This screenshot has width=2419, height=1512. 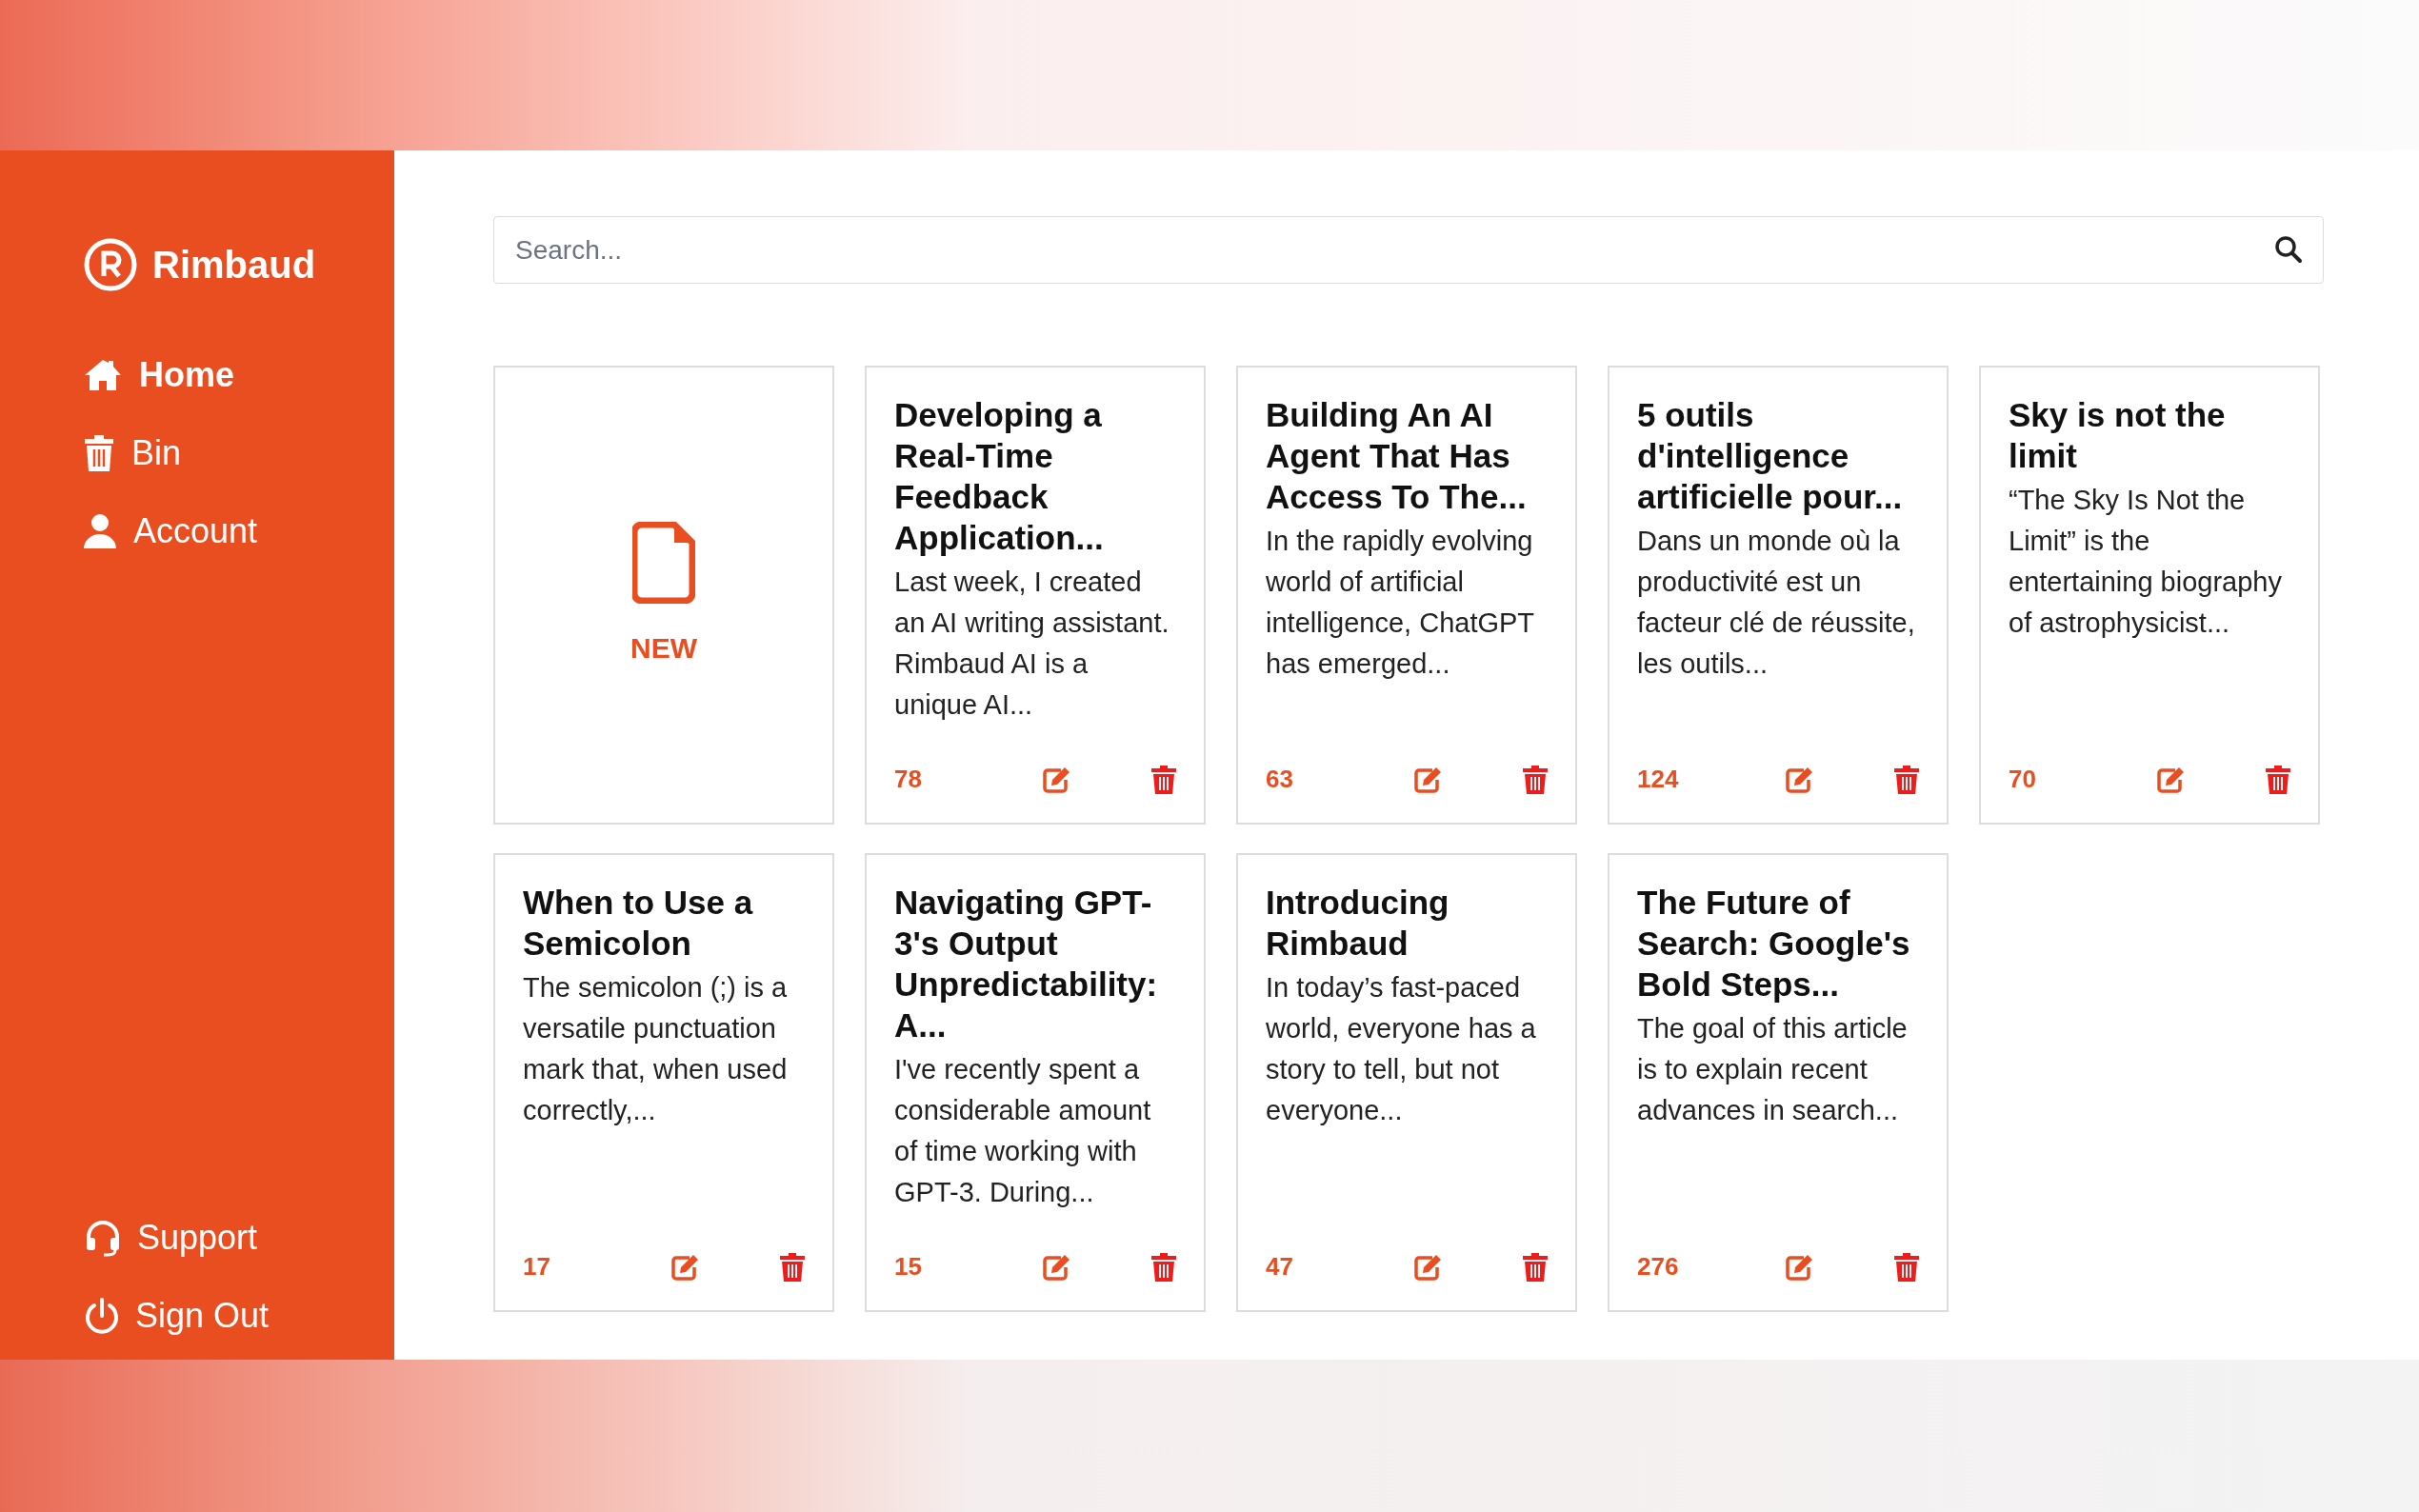 I want to click on word-count: 78, so click(x=908, y=779).